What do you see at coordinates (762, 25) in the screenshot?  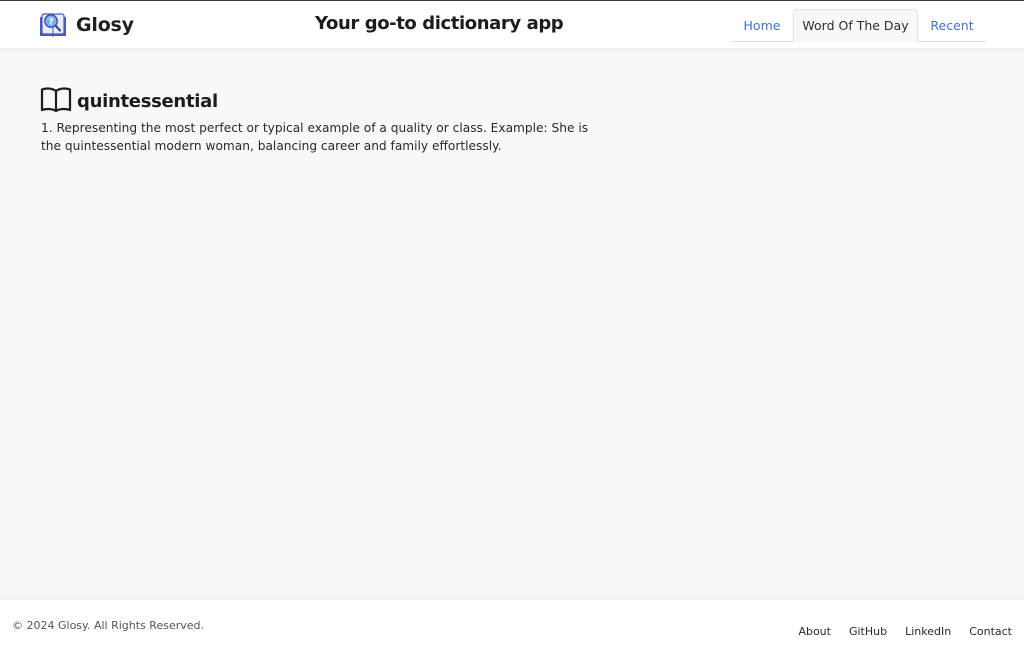 I see `tab-home: Home` at bounding box center [762, 25].